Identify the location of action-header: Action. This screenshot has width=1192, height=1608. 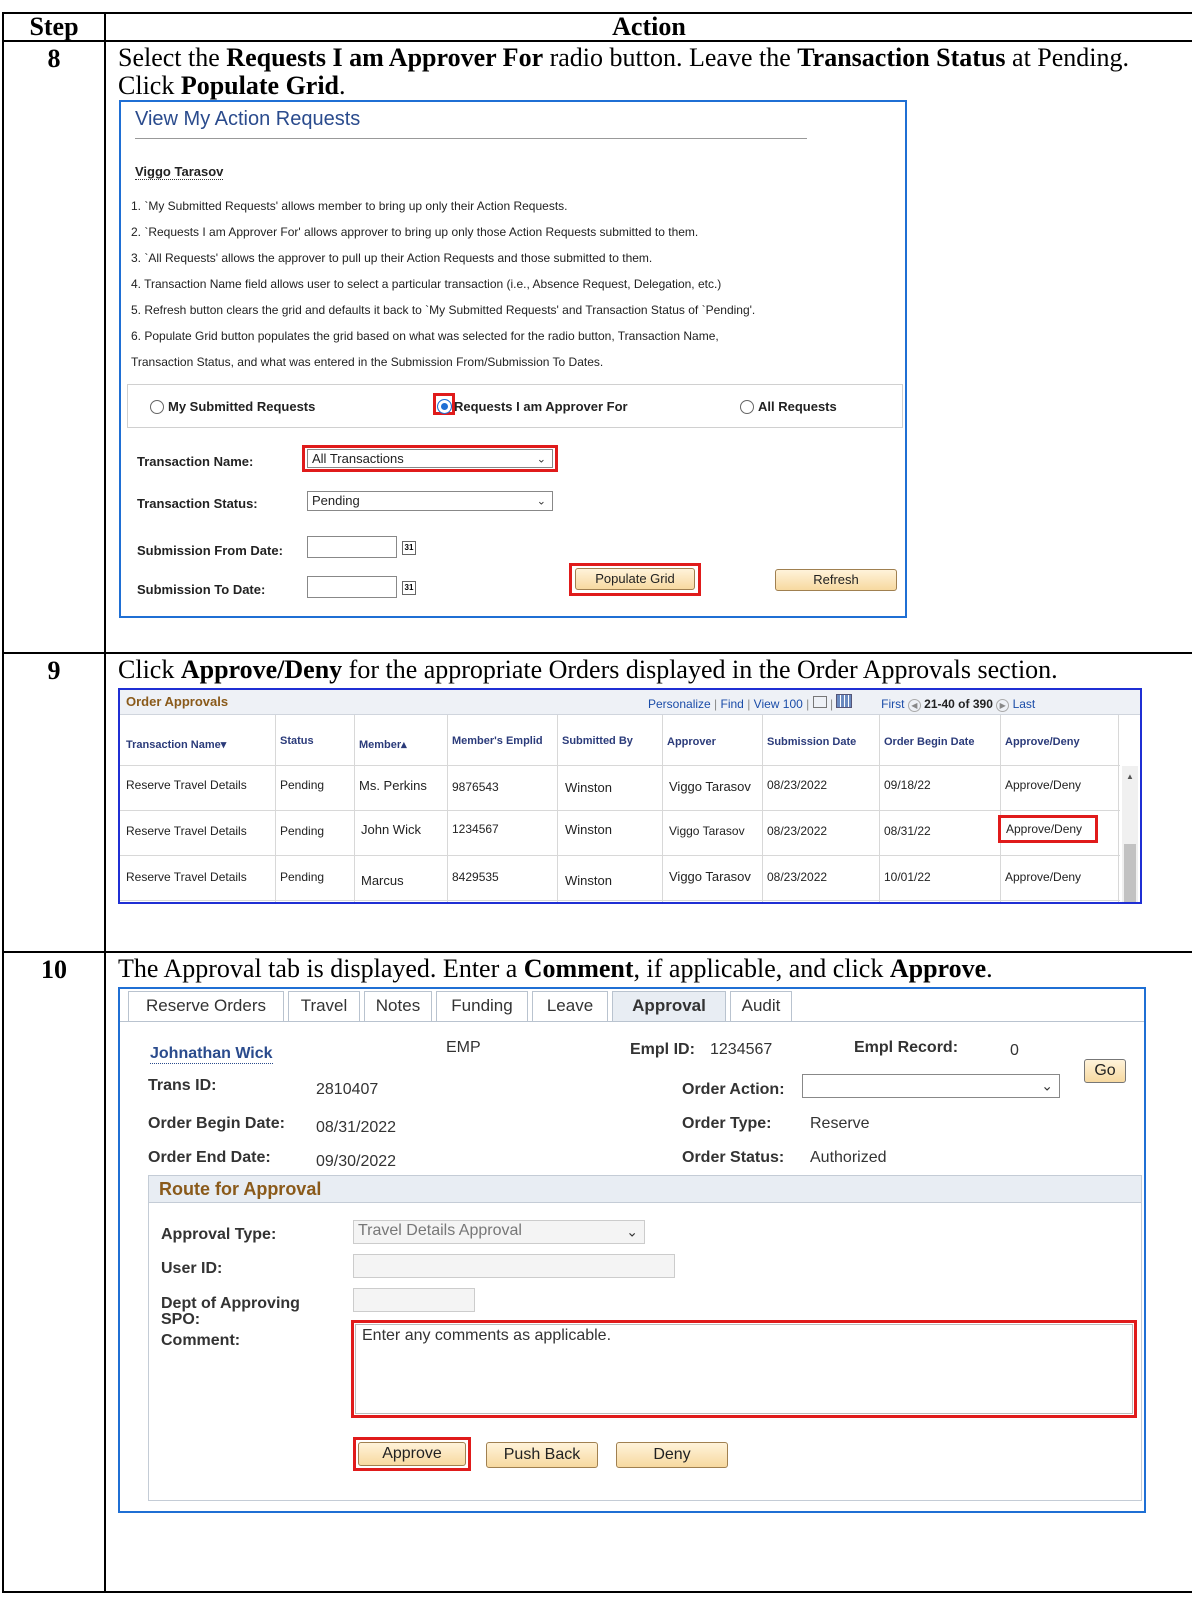
(648, 27).